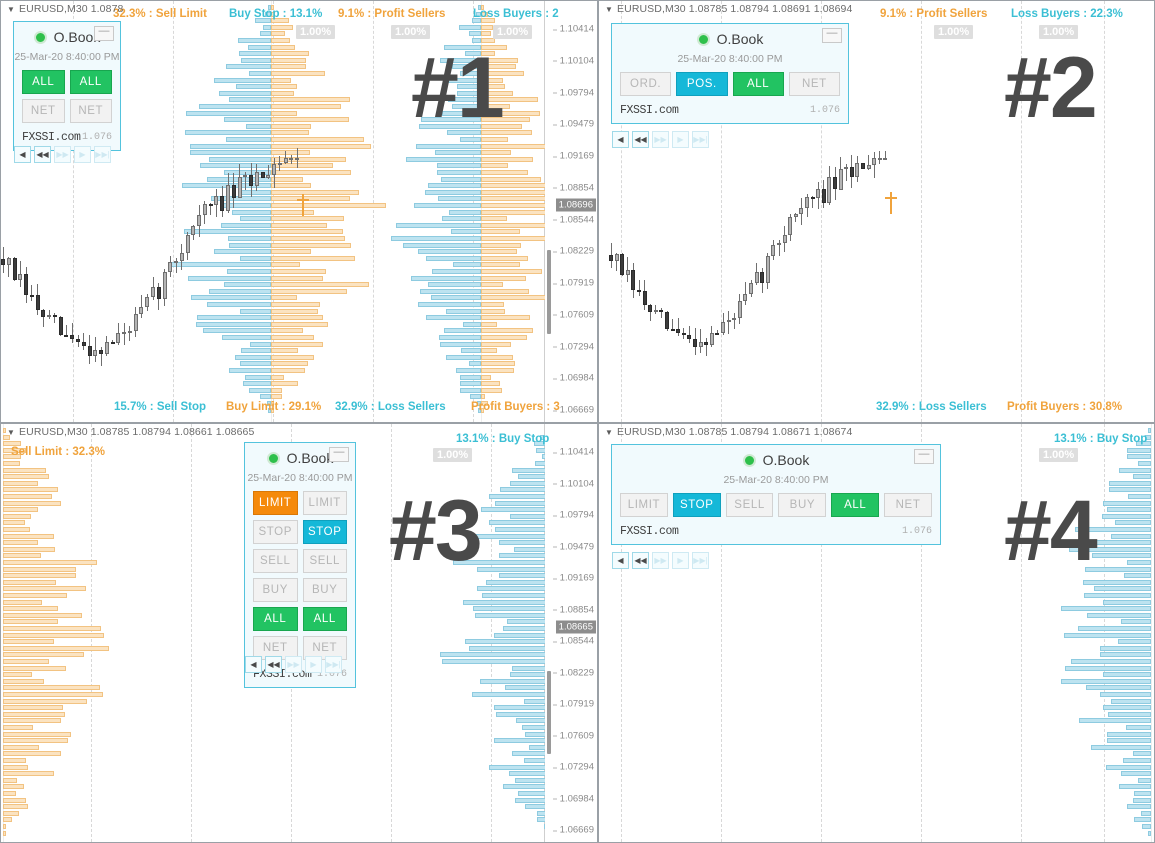 This screenshot has height=843, width=1155. I want to click on btn-pos: POS., so click(702, 84).